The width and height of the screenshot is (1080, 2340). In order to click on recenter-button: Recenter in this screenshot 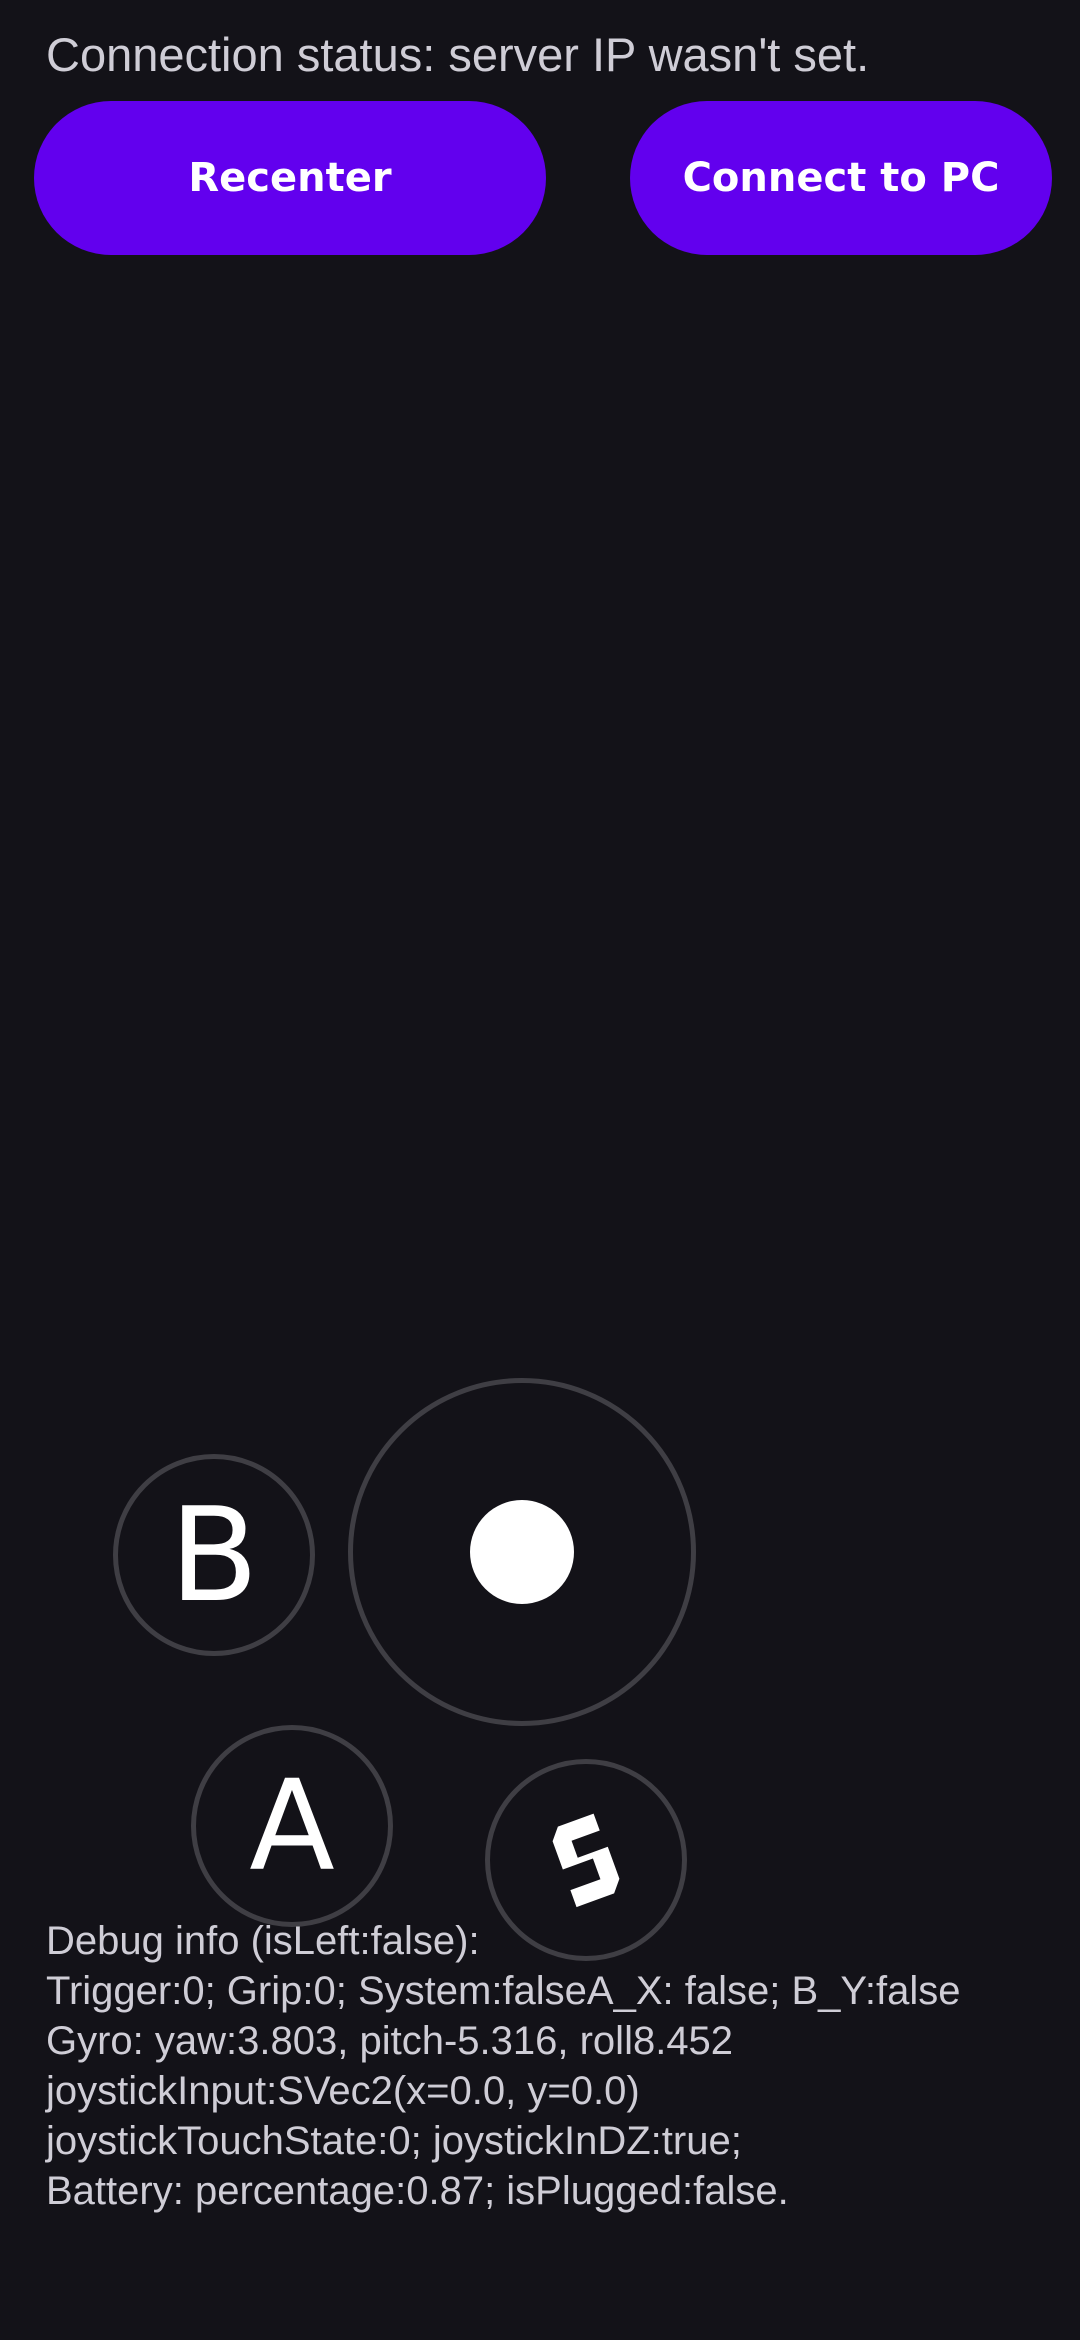, I will do `click(290, 178)`.